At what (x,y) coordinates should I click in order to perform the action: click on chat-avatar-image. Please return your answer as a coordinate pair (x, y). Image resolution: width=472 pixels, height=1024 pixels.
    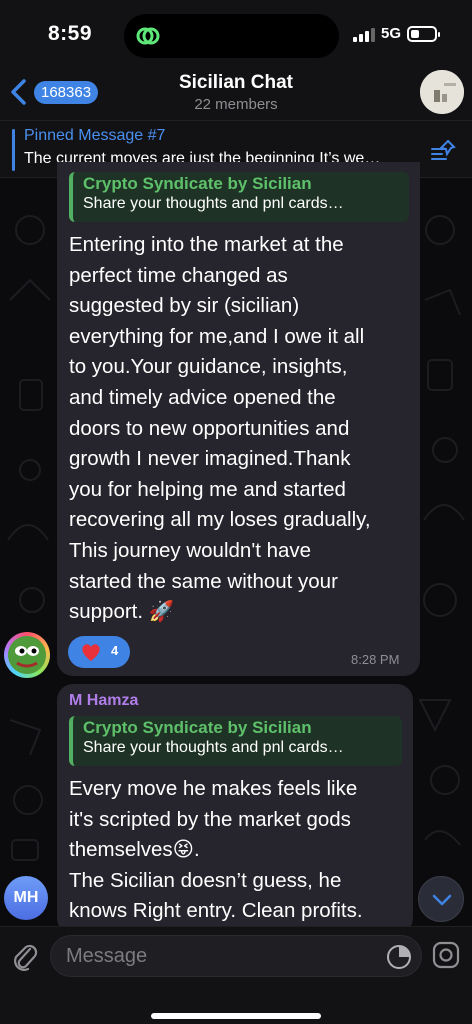
    Looking at the image, I should click on (442, 92).